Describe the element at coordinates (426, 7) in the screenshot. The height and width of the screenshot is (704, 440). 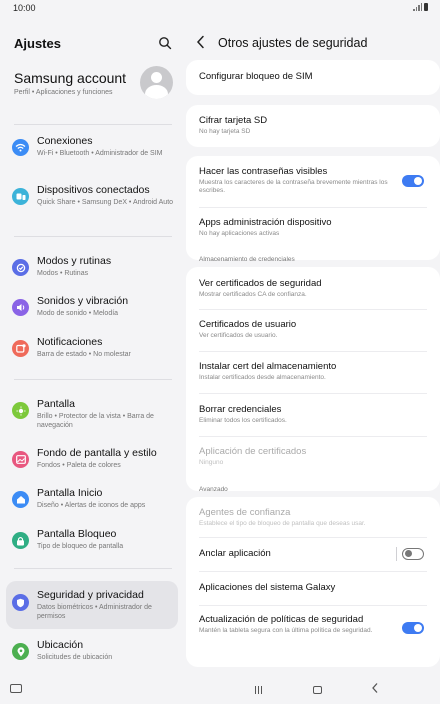
I see `battery-icon` at that location.